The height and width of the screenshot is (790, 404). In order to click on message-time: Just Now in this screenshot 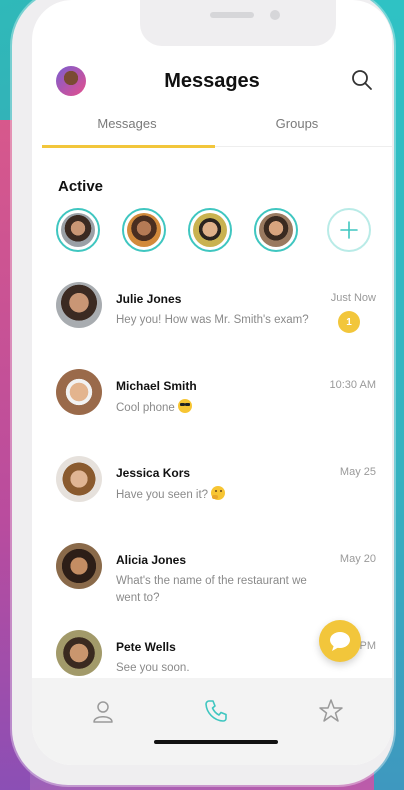, I will do `click(353, 298)`.